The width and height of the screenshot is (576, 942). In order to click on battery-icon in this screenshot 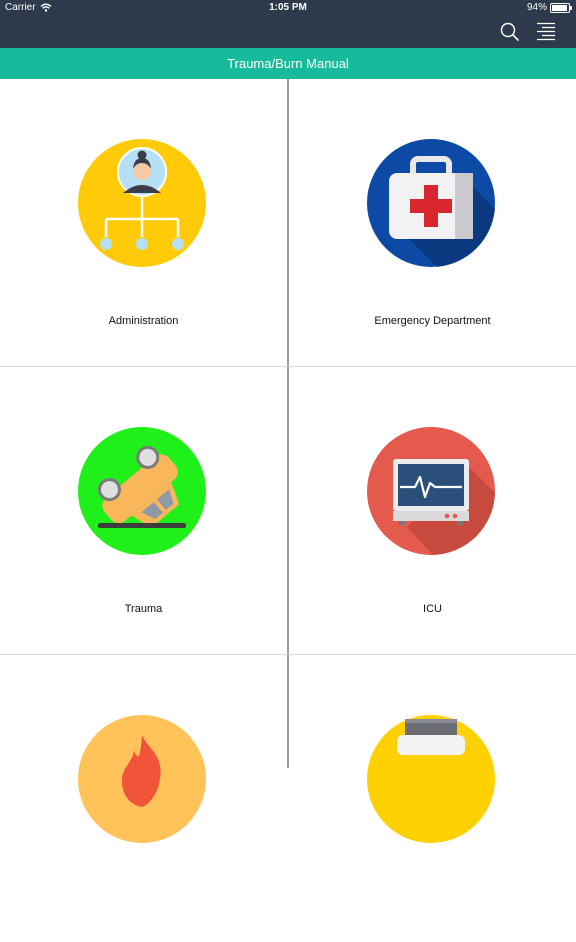, I will do `click(561, 7)`.